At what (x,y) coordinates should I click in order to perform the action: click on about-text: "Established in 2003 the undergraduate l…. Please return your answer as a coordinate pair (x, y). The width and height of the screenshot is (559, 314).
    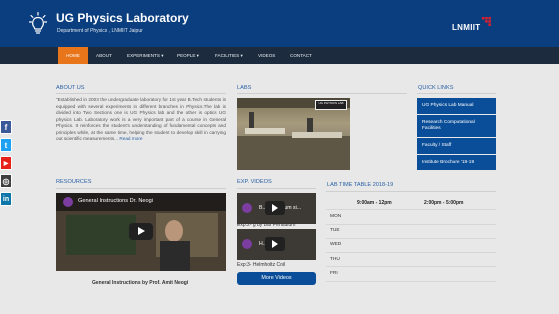
    Looking at the image, I should click on (141, 120).